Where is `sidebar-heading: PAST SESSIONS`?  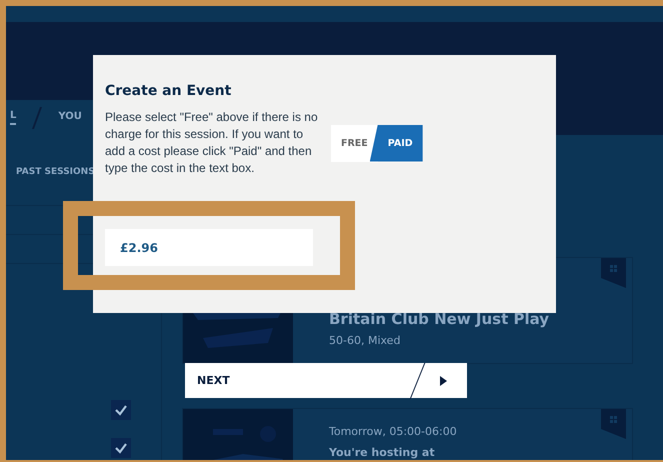 sidebar-heading: PAST SESSIONS is located at coordinates (55, 172).